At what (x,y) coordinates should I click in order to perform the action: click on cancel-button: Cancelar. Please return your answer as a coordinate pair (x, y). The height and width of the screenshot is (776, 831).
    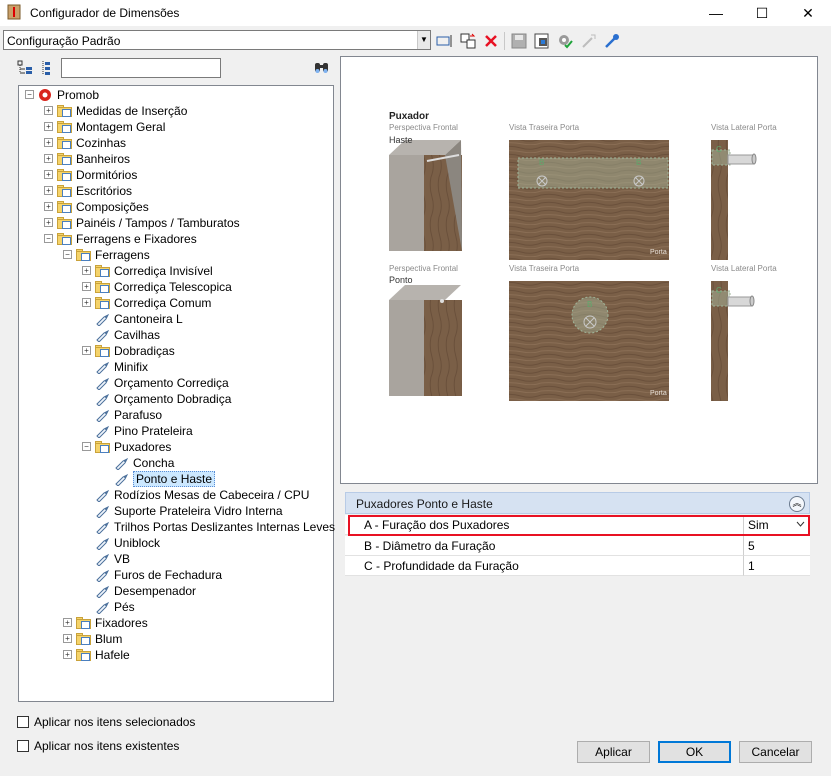
    Looking at the image, I should click on (775, 752).